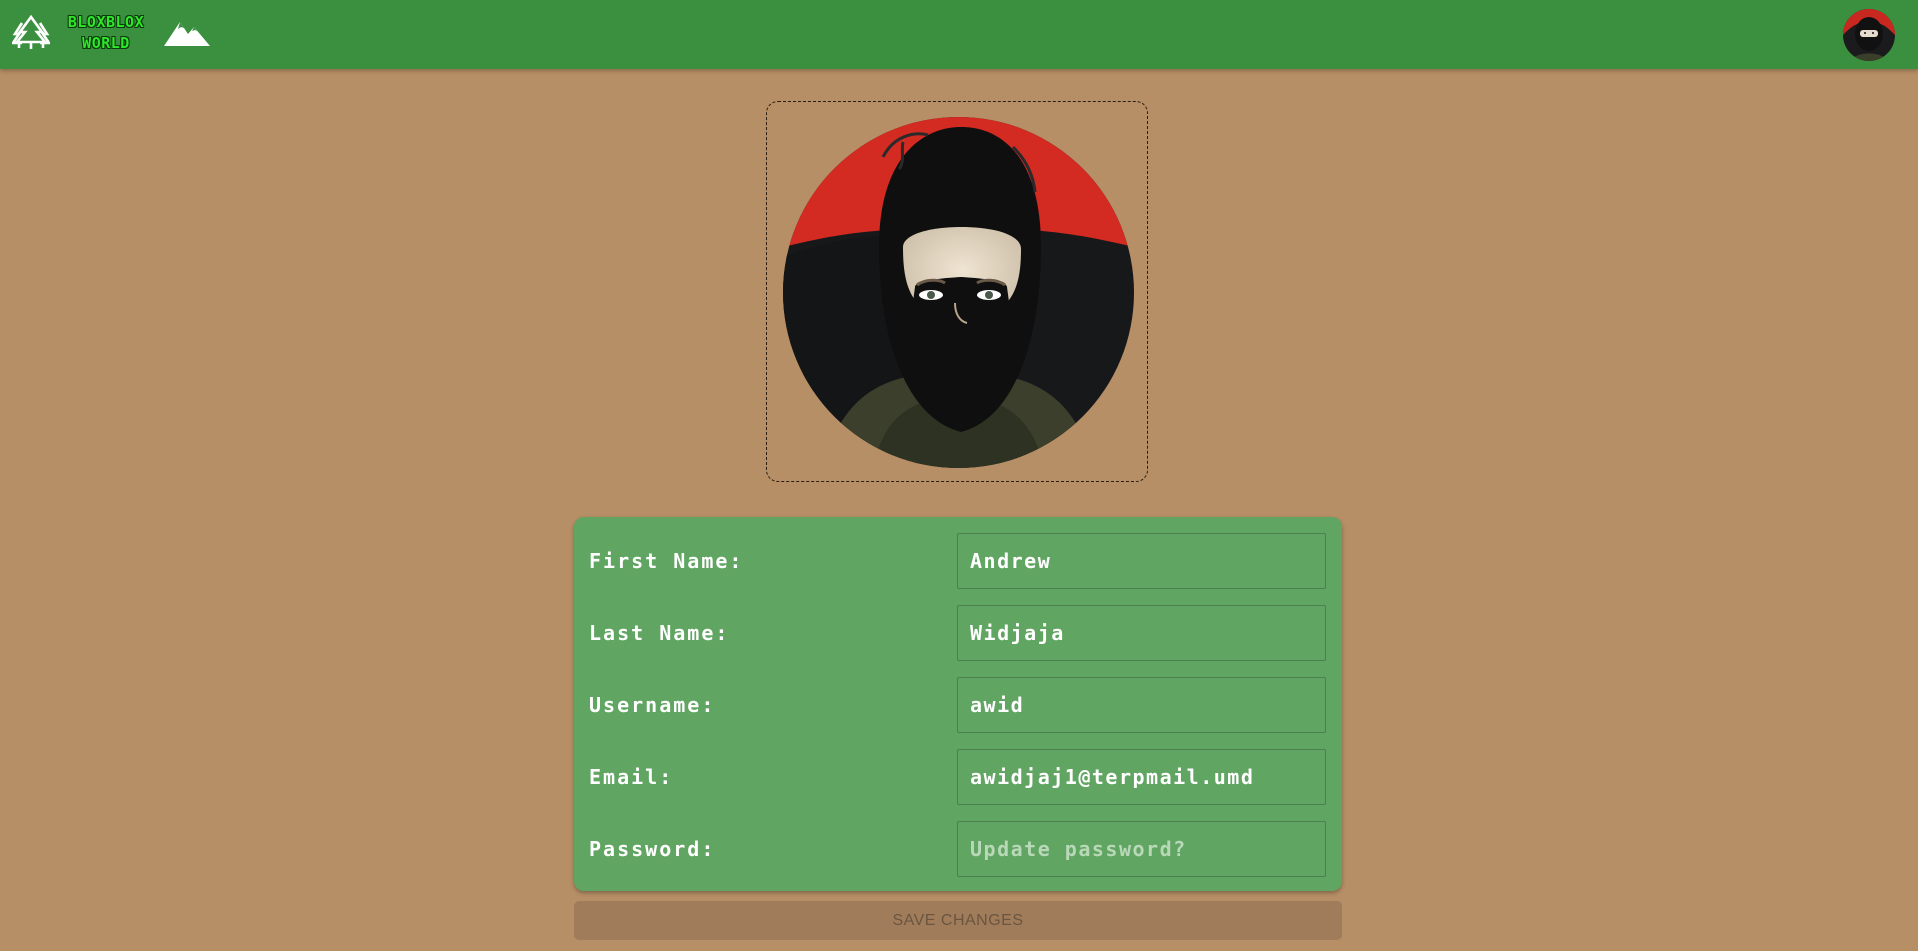  I want to click on first-name-row: First Name:, so click(958, 561).